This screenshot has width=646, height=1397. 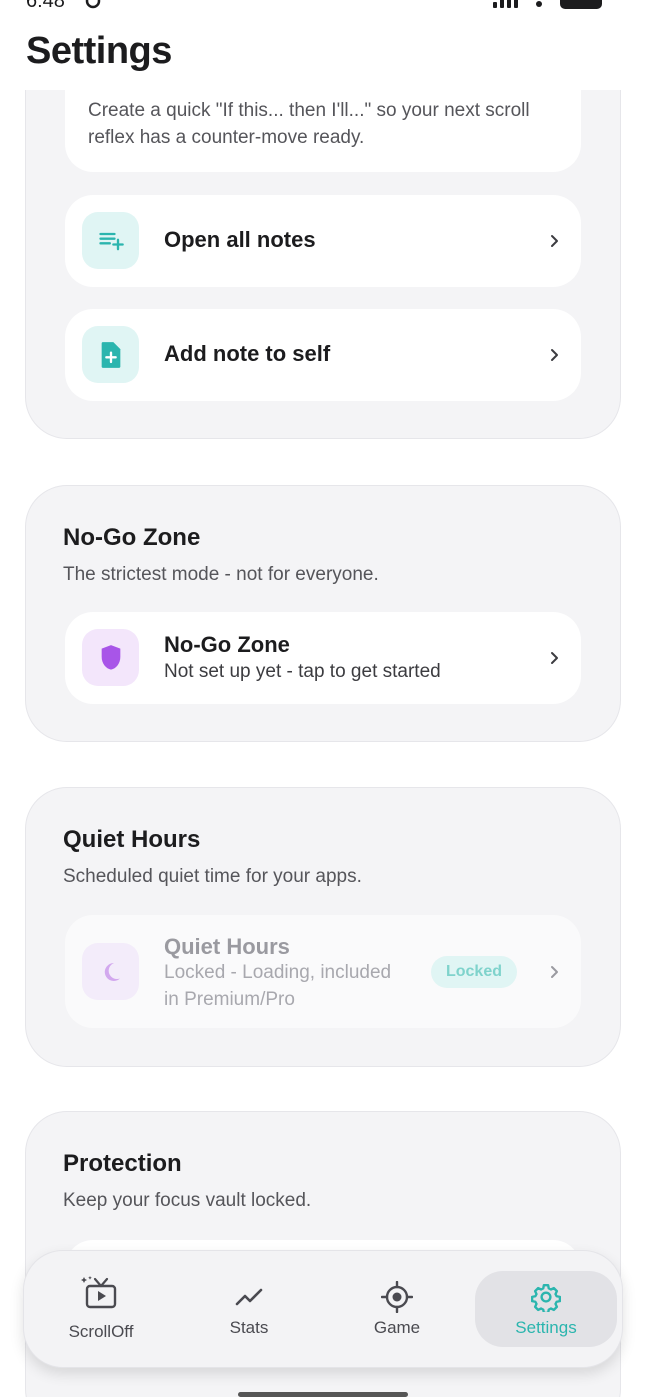 I want to click on wifi-icon, so click(x=539, y=4).